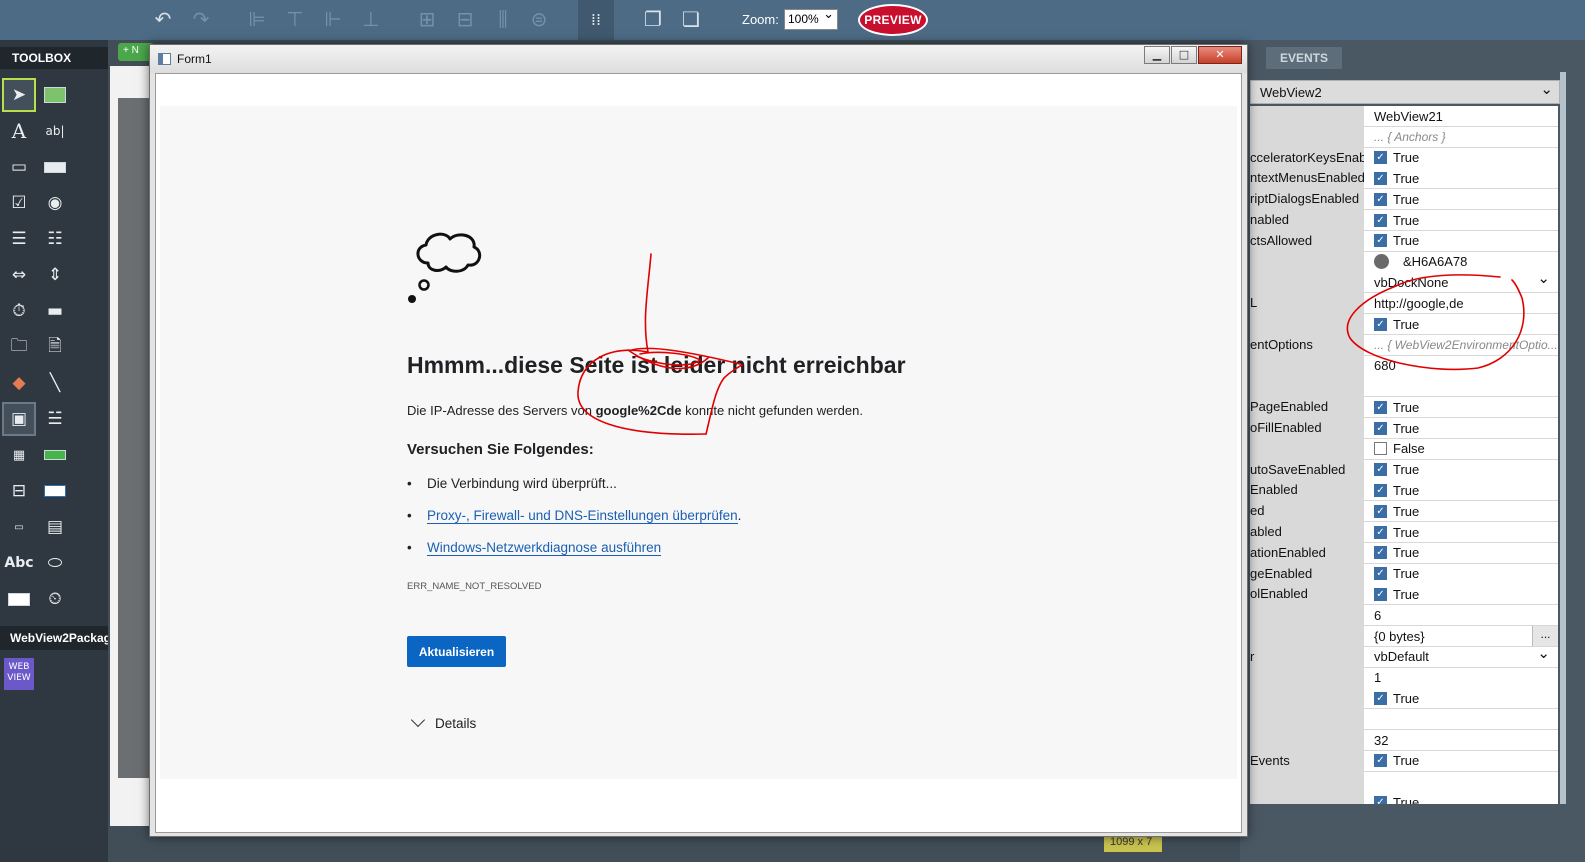 This screenshot has height=862, width=1585. I want to click on property-value: http://google,de, so click(1461, 303).